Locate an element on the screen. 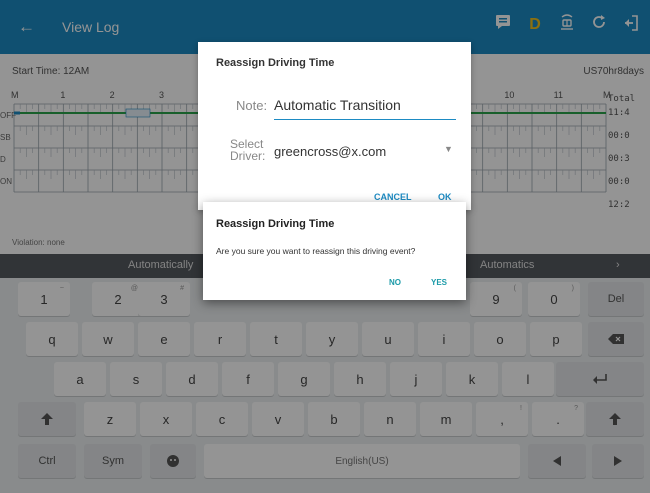 This screenshot has height=493, width=650. note-label: Note: is located at coordinates (252, 105).